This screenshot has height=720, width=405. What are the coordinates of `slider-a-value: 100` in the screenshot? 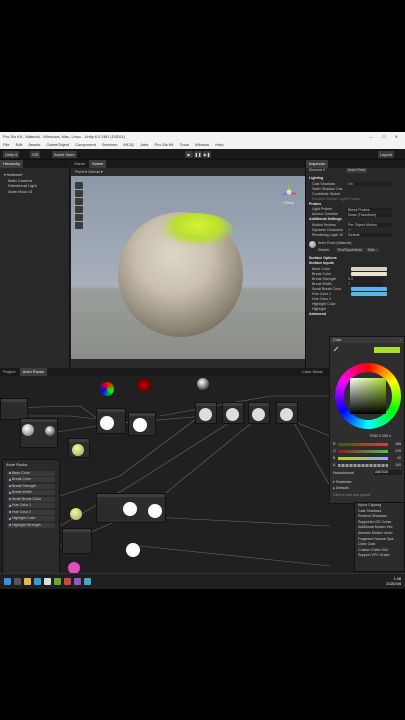 It's located at (398, 465).